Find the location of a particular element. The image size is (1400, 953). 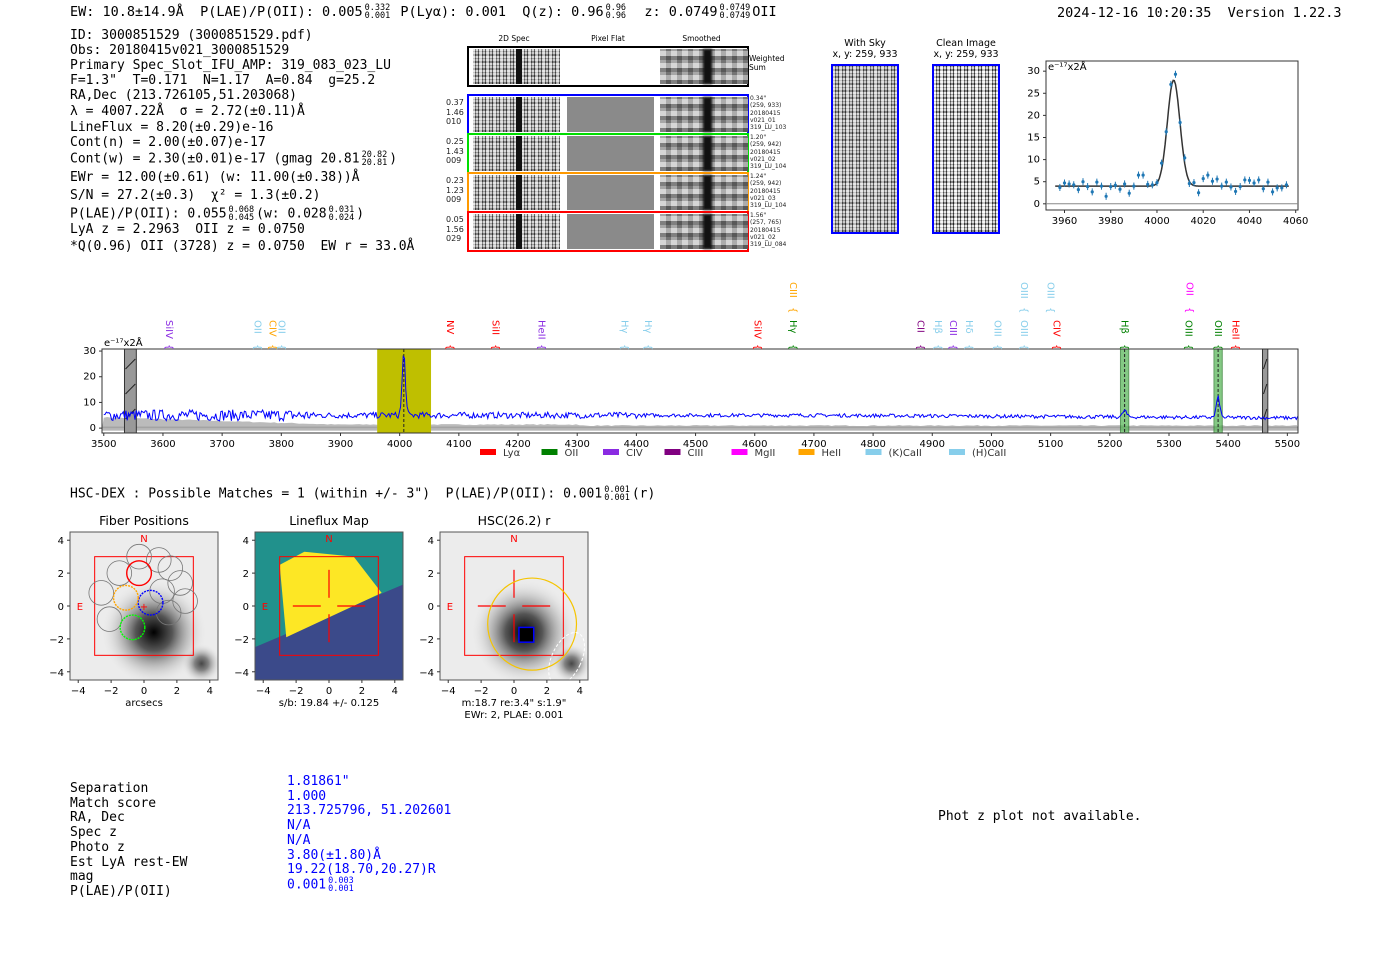

north-label: N is located at coordinates (513, 539).